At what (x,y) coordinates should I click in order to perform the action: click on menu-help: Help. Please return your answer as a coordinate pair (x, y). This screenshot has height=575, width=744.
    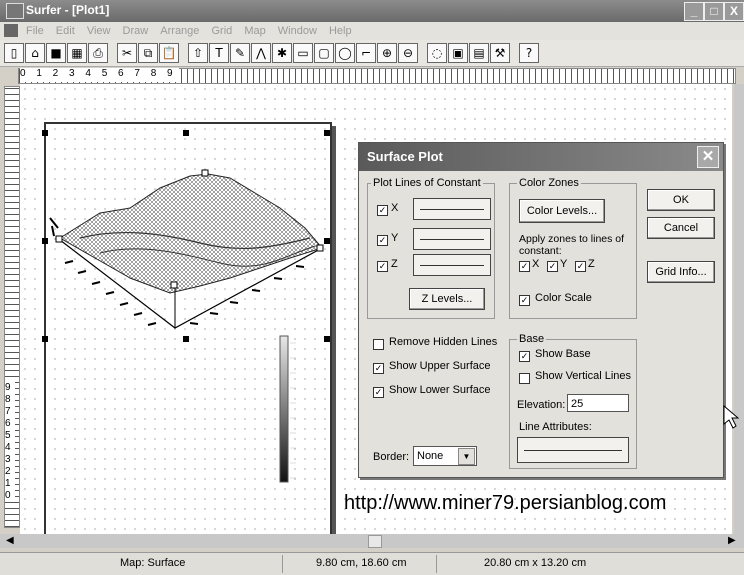
    Looking at the image, I should click on (340, 31).